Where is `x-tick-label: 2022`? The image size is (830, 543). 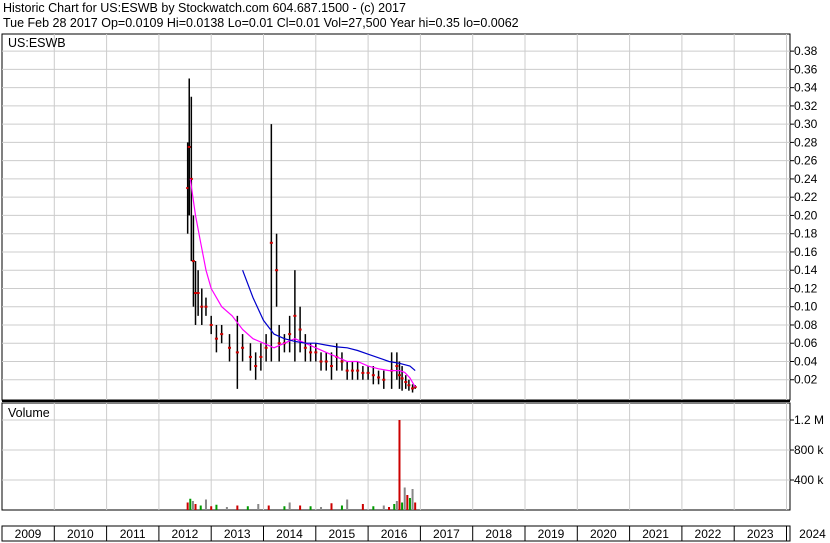
x-tick-label: 2022 is located at coordinates (708, 534).